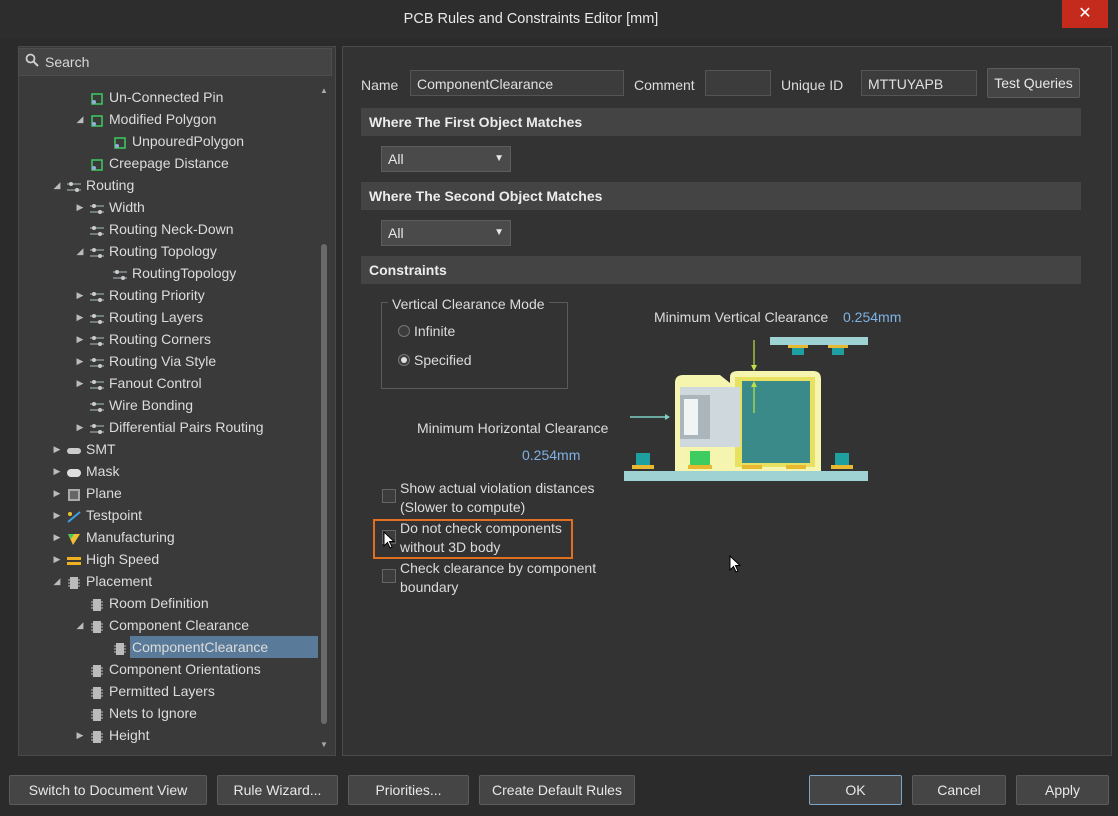 This screenshot has width=1118, height=816. Describe the element at coordinates (169, 537) in the screenshot. I see `tree-item: ▶ Manufacturing` at that location.